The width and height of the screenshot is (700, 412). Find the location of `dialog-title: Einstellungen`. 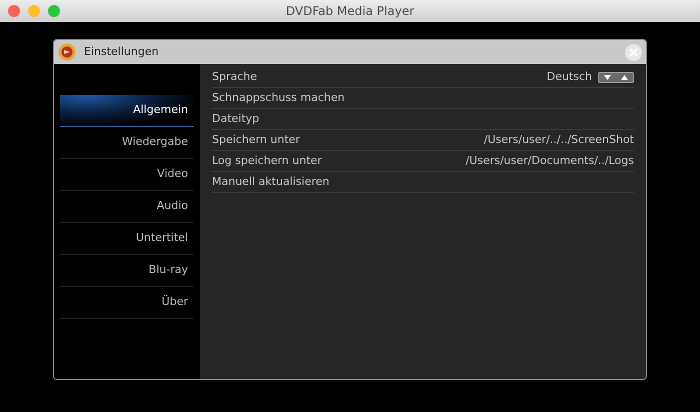

dialog-title: Einstellungen is located at coordinates (121, 52).